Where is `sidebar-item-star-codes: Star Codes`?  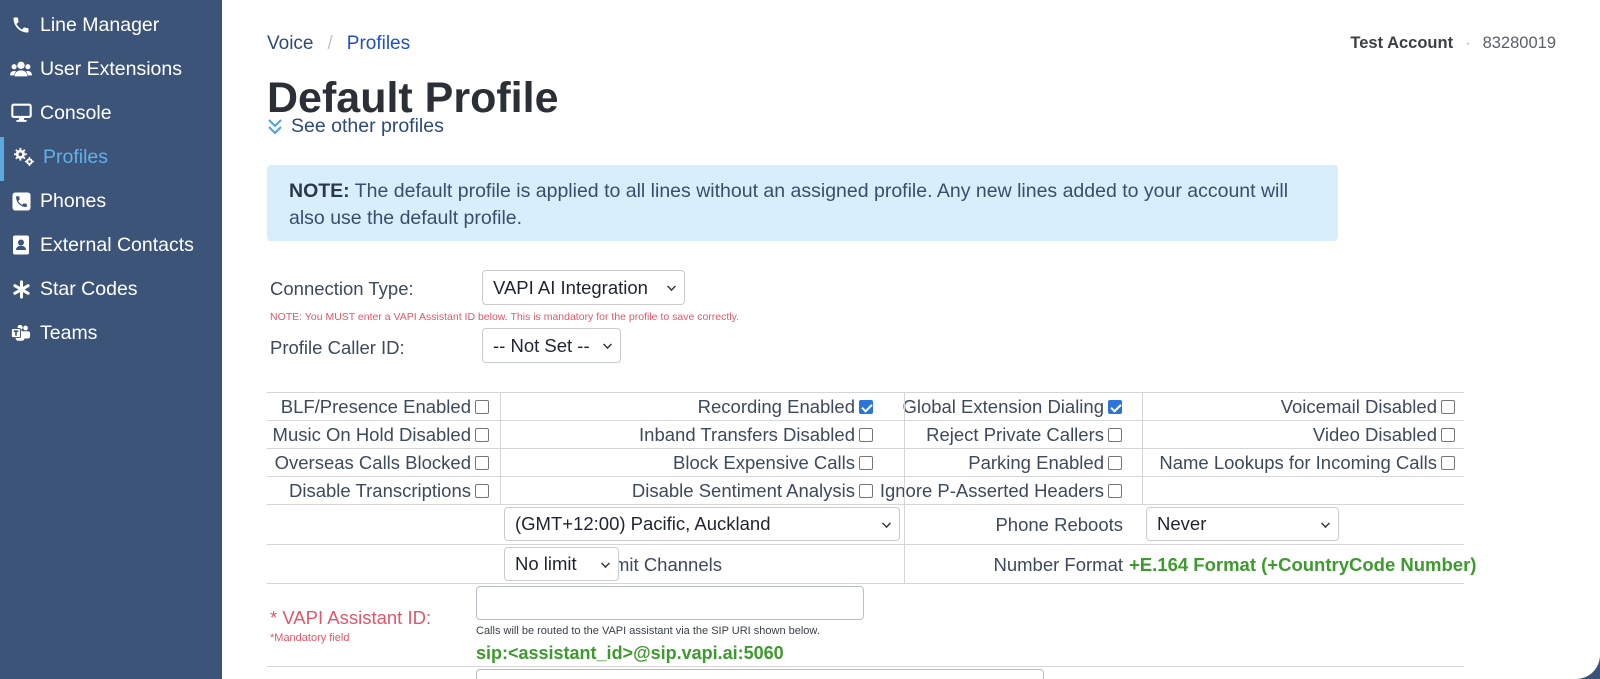
sidebar-item-star-codes: Star Codes is located at coordinates (111, 289).